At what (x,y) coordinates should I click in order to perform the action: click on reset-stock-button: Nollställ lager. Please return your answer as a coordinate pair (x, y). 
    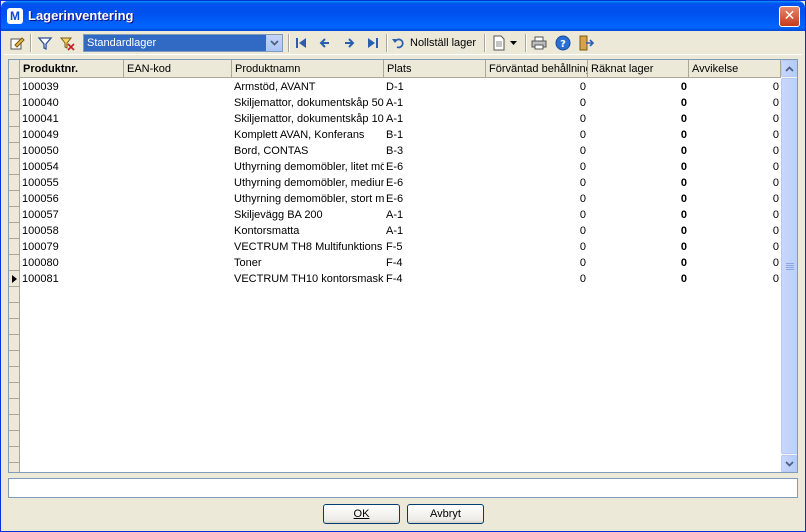
    Looking at the image, I should click on (436, 43).